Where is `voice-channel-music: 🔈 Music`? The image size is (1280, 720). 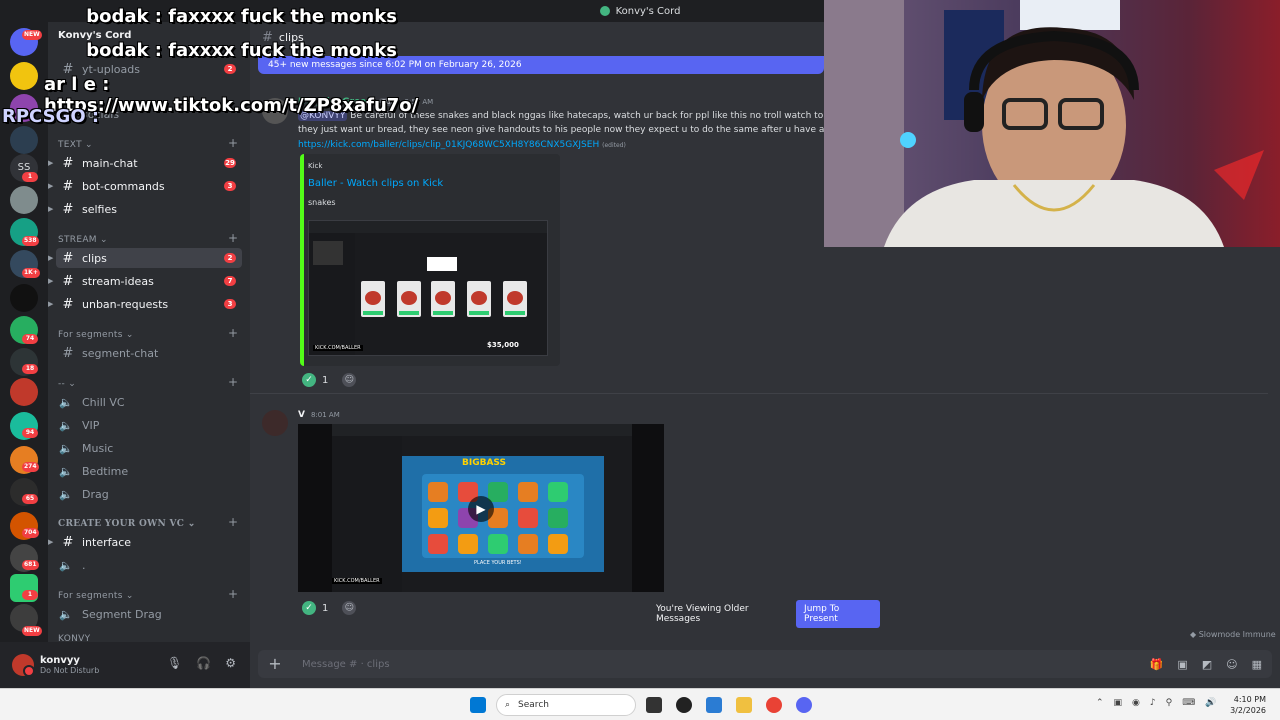
voice-channel-music: 🔈 Music is located at coordinates (149, 448).